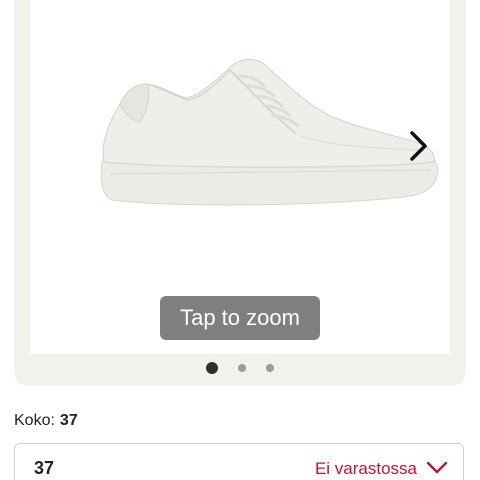 The width and height of the screenshot is (480, 480). I want to click on next-image-button, so click(419, 146).